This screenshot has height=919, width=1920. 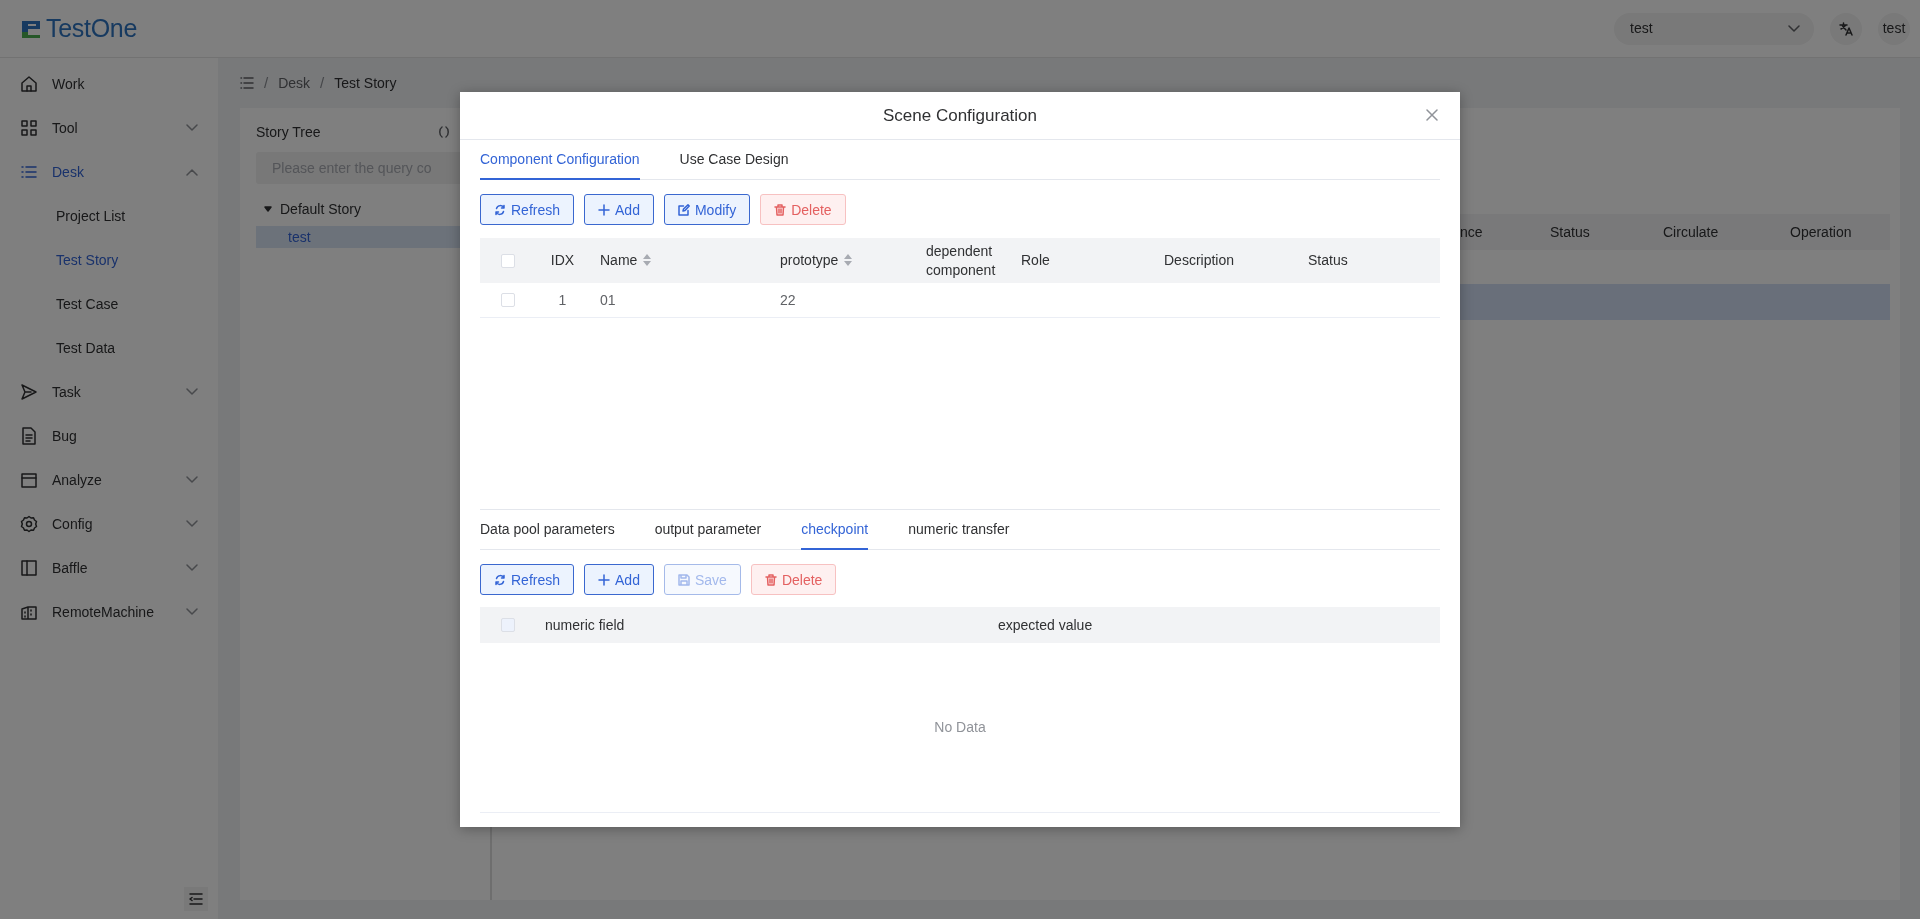 I want to click on tab: checkpoint, so click(x=835, y=530).